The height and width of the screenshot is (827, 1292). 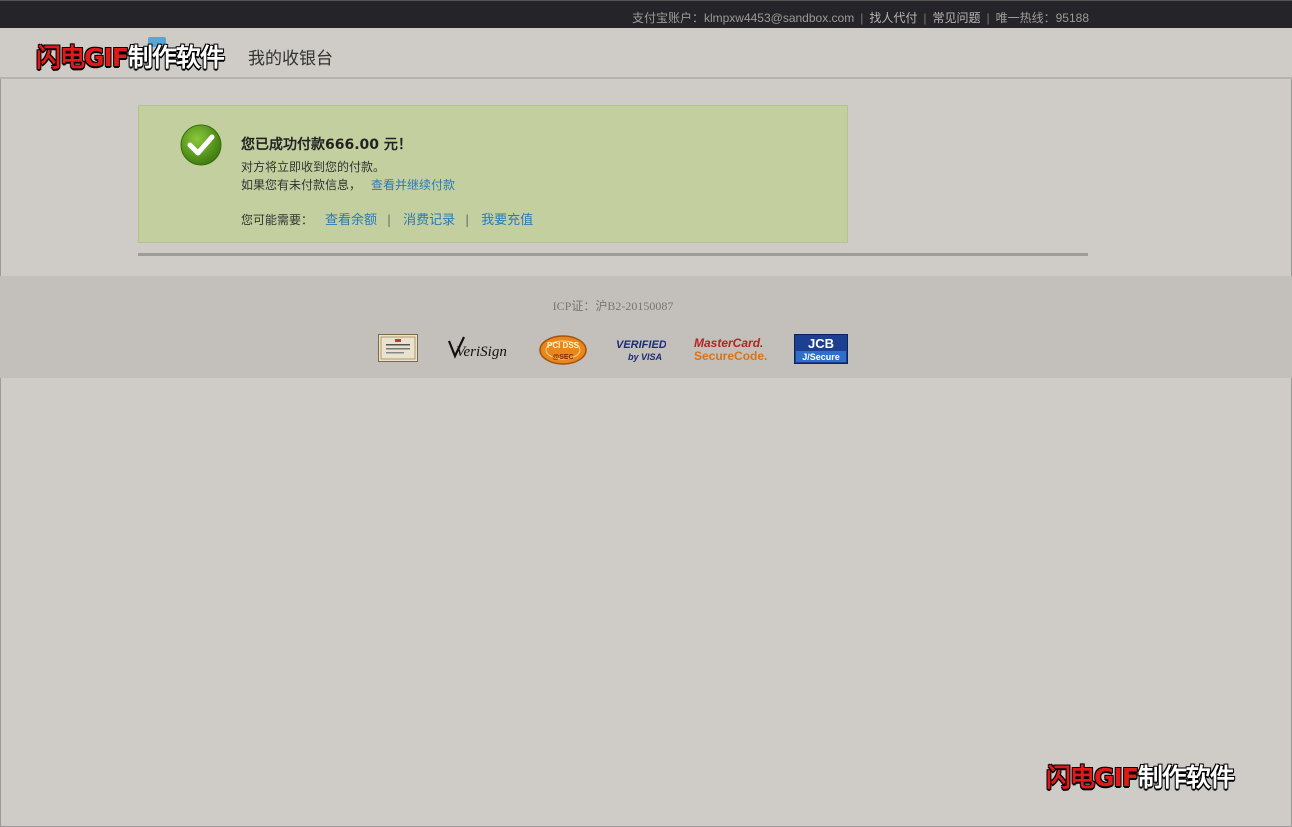 What do you see at coordinates (313, 167) in the screenshot?
I see `success-message: 对方将立即收到您的付款。` at bounding box center [313, 167].